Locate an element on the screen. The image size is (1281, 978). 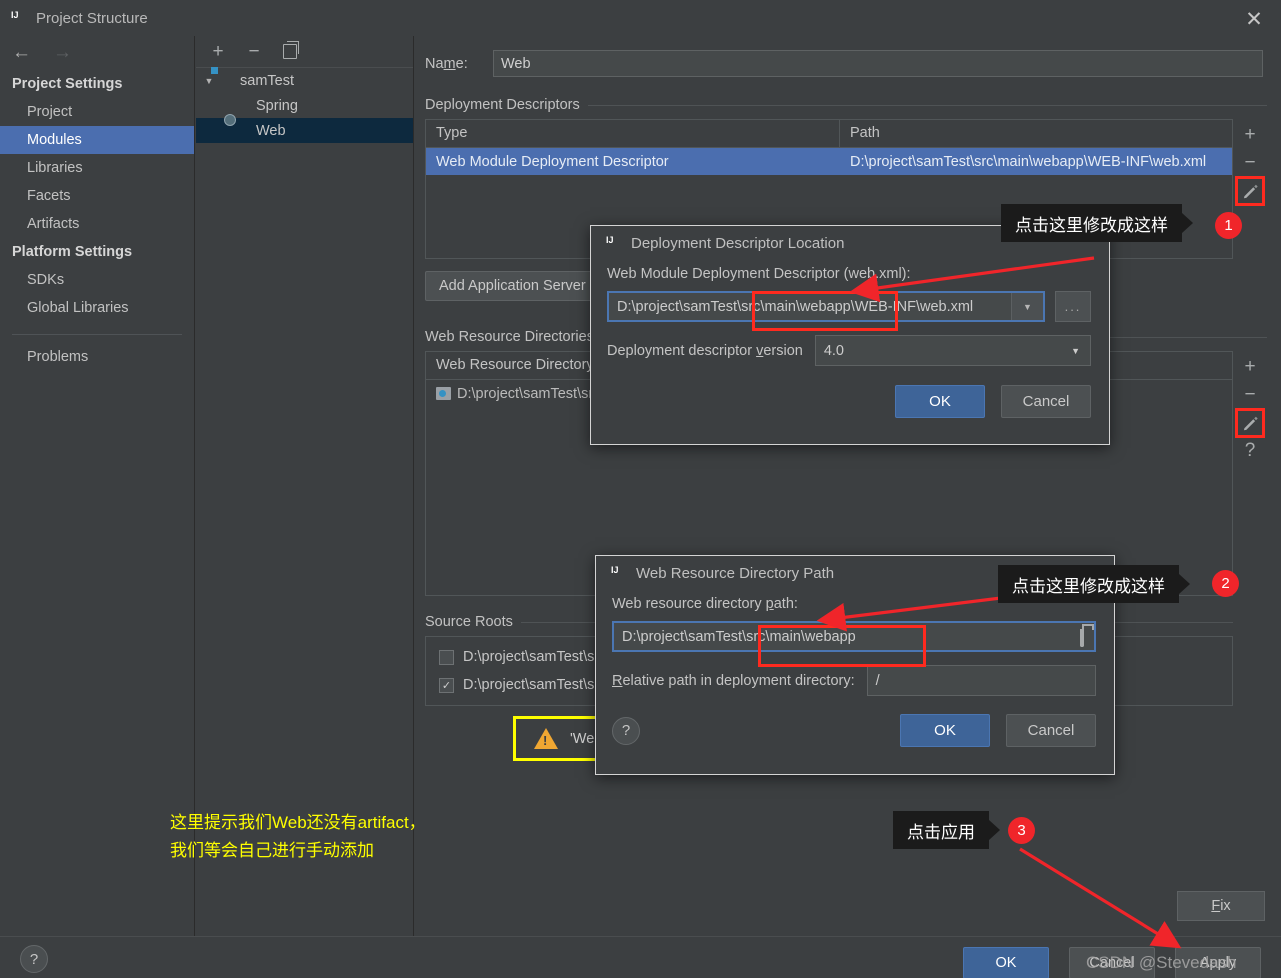
name-label: Name: is located at coordinates (446, 63).